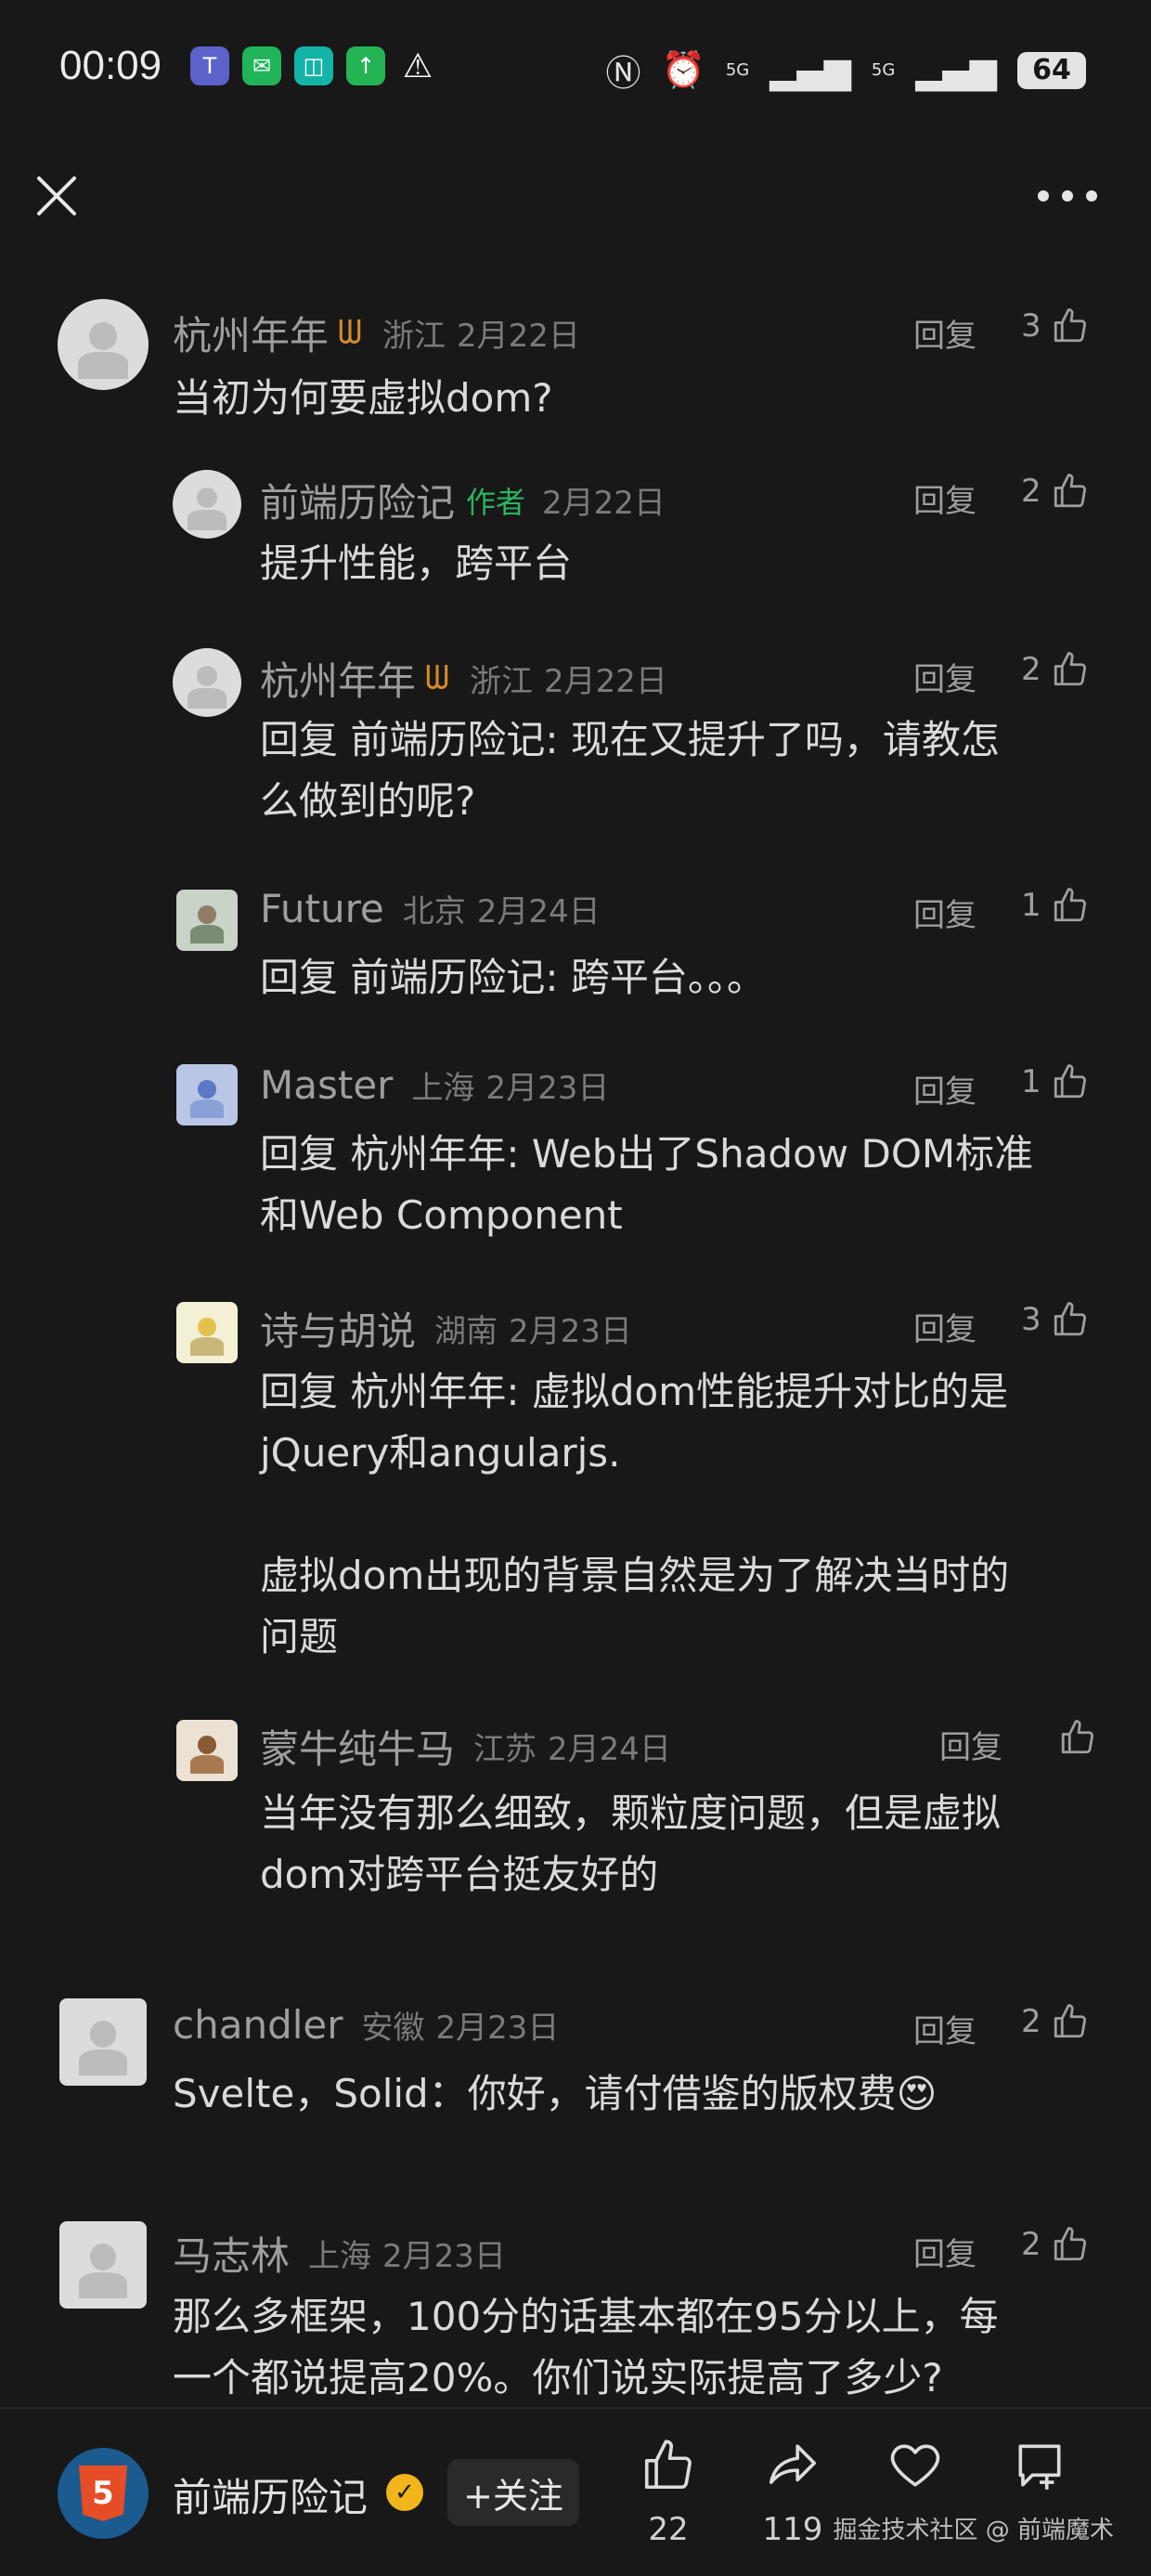 Image resolution: width=1151 pixels, height=2576 pixels. I want to click on notification-icons: T ✉ ◫ ↑ ⚠, so click(313, 66).